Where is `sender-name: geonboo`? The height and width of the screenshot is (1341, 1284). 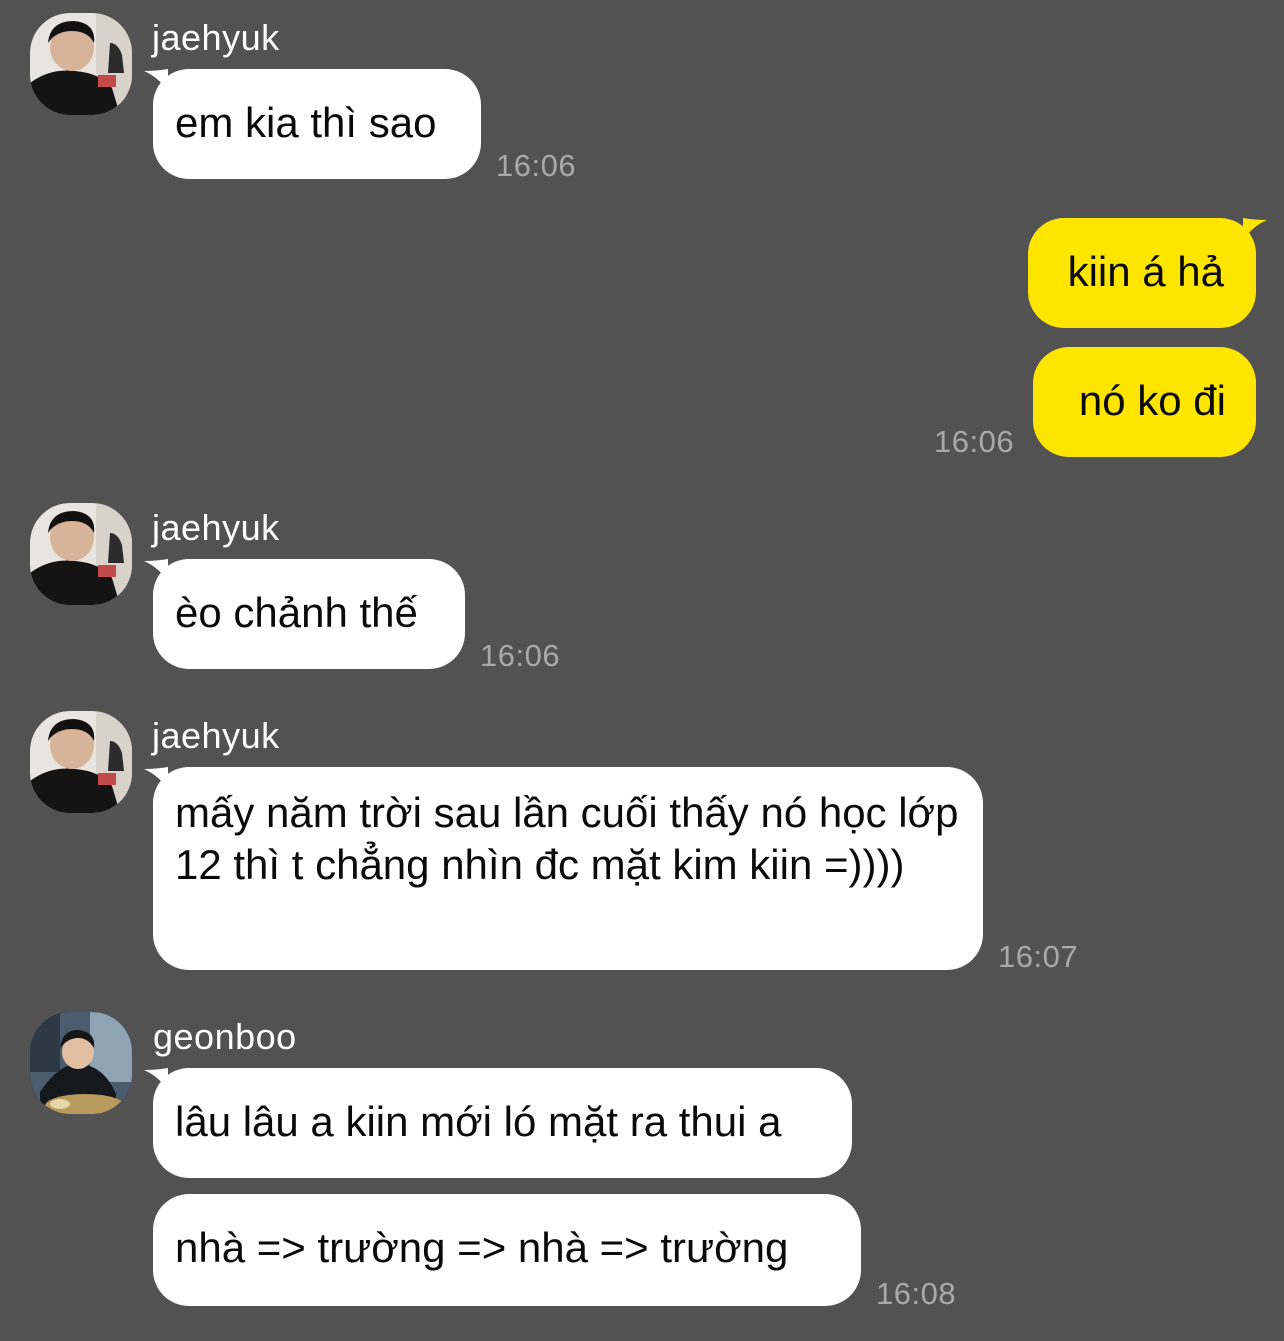 sender-name: geonboo is located at coordinates (225, 1036).